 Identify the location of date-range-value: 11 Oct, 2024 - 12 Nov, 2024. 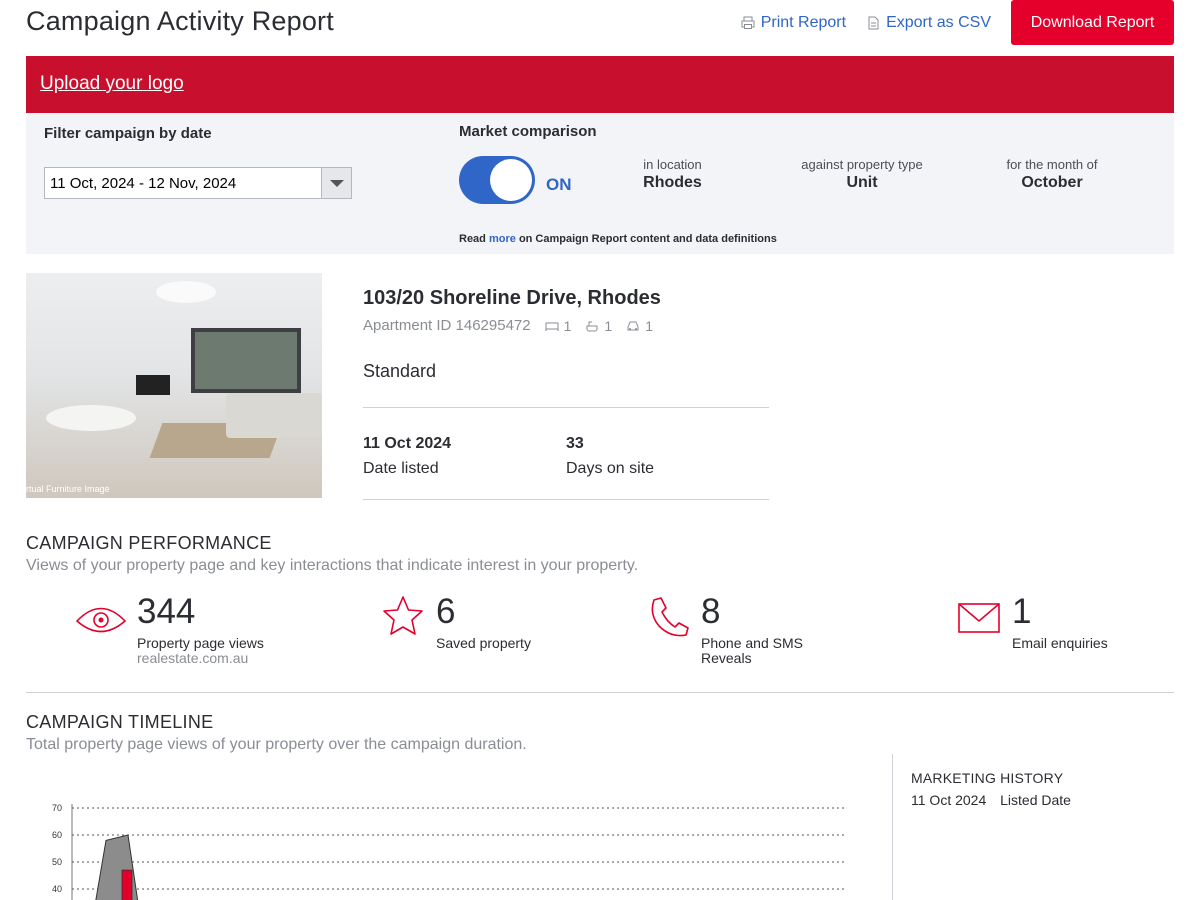
(143, 183).